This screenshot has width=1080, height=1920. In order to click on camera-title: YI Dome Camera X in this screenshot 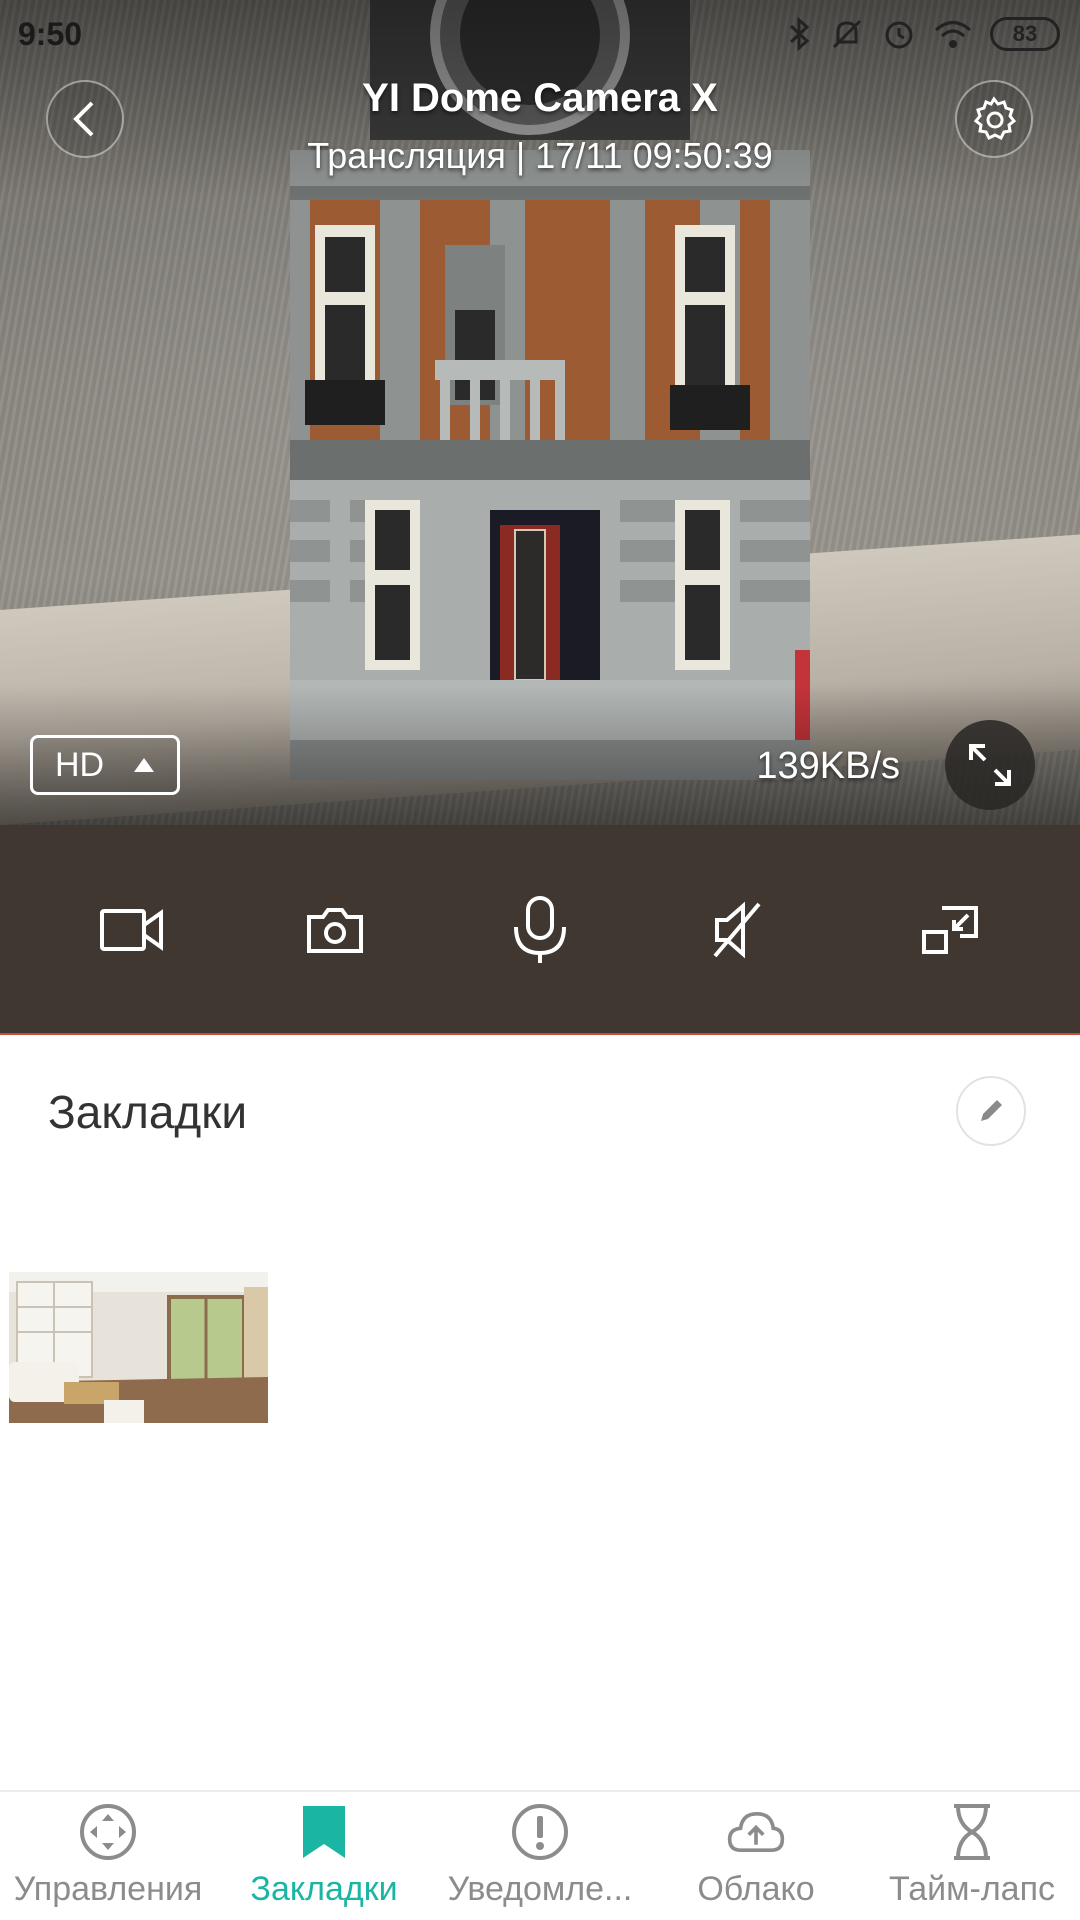, I will do `click(540, 98)`.